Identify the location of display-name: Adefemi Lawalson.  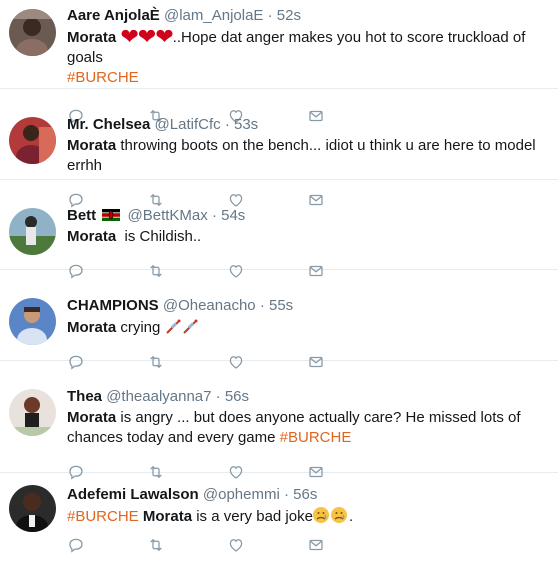
(133, 494).